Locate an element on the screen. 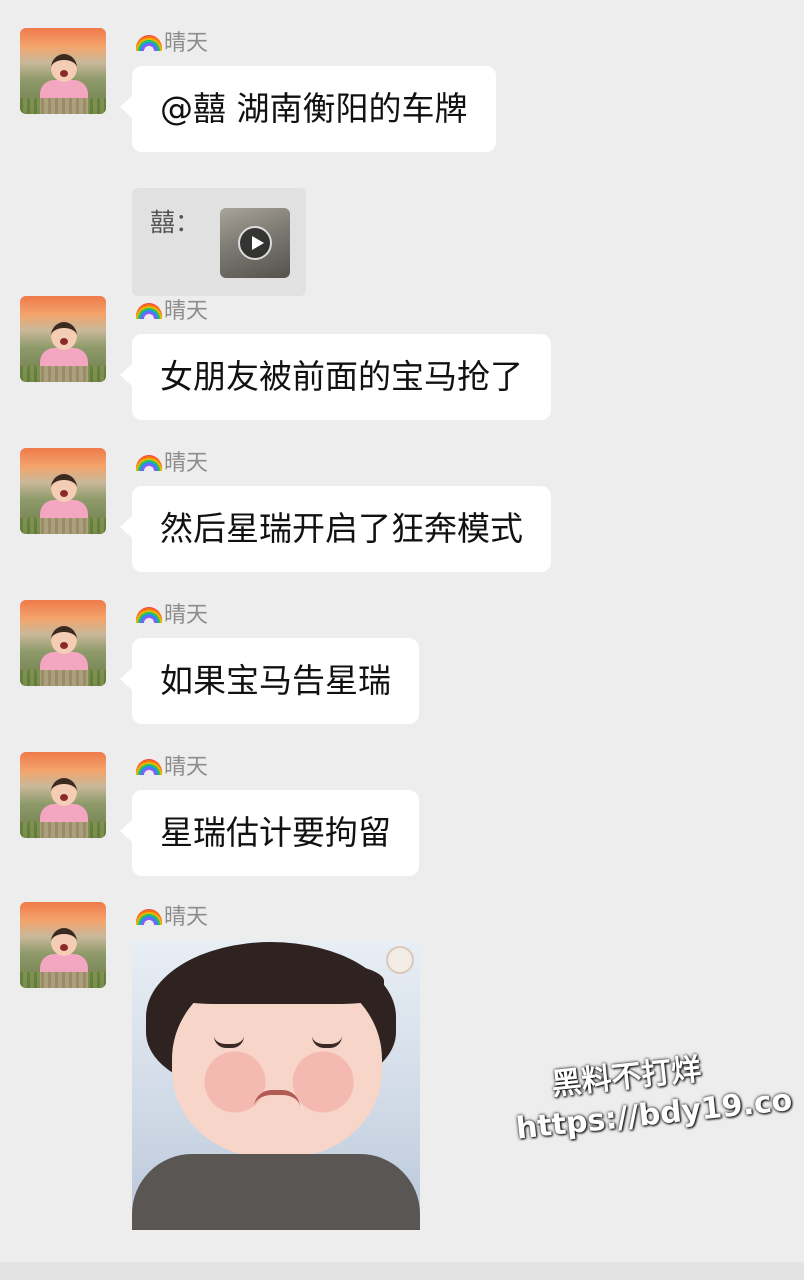 The image size is (804, 1280). quoted-message: 囍： is located at coordinates (219, 242).